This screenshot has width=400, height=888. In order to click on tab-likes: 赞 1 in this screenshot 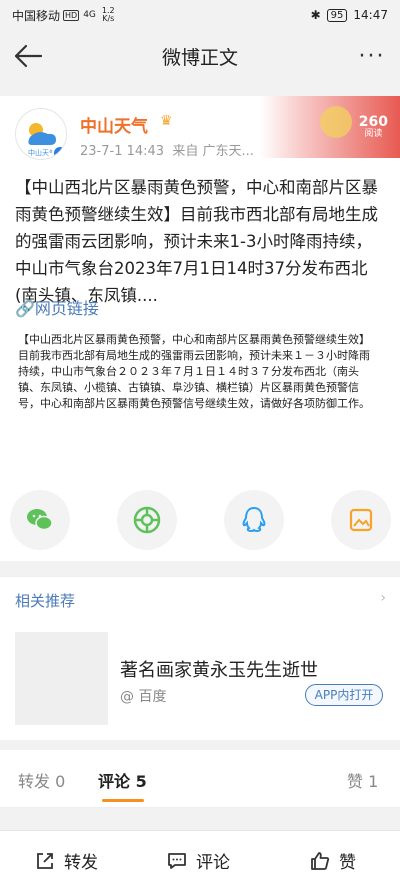, I will do `click(362, 780)`.